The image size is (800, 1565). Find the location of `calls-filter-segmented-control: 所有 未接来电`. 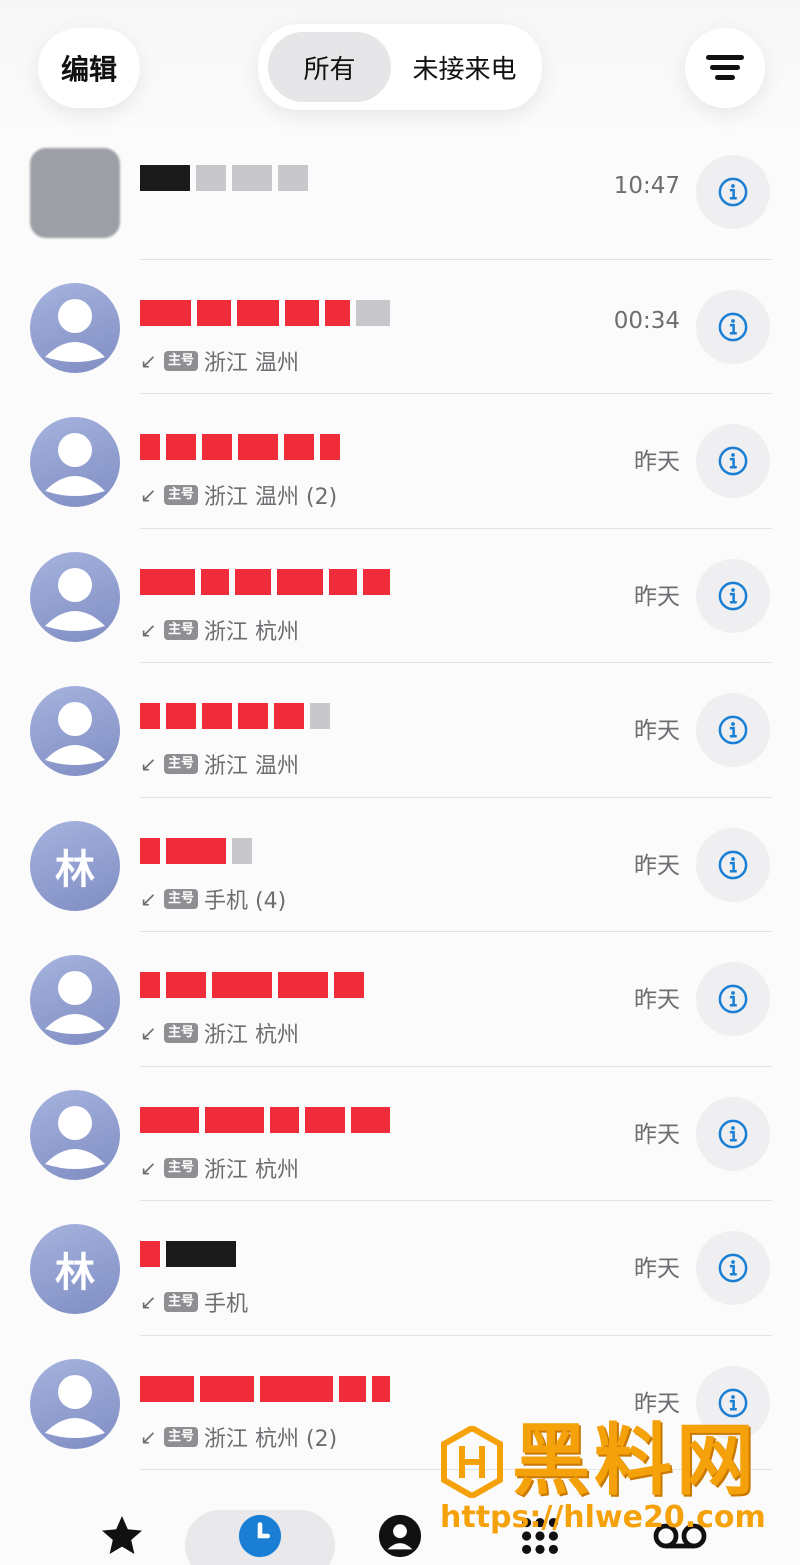

calls-filter-segmented-control: 所有 未接来电 is located at coordinates (400, 67).